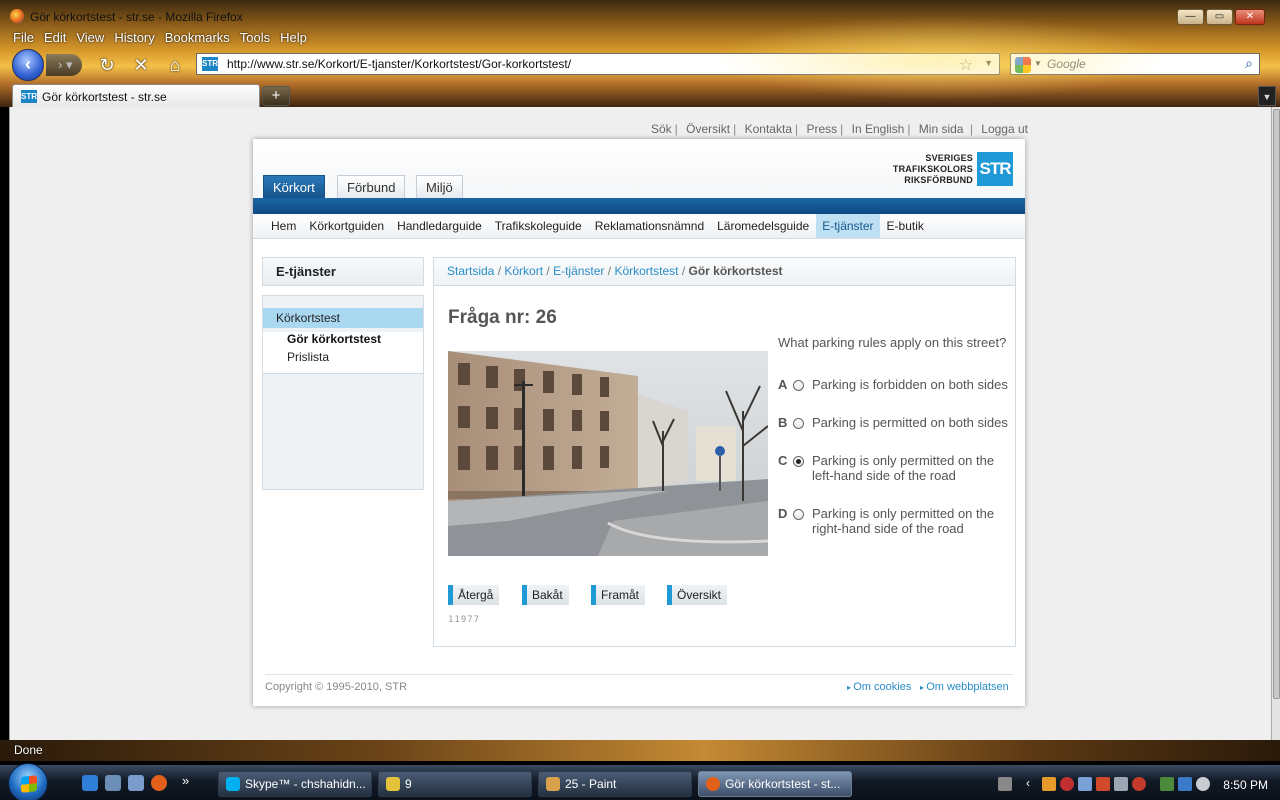  Describe the element at coordinates (1167, 784) in the screenshot. I see `safely-remove-icon` at that location.